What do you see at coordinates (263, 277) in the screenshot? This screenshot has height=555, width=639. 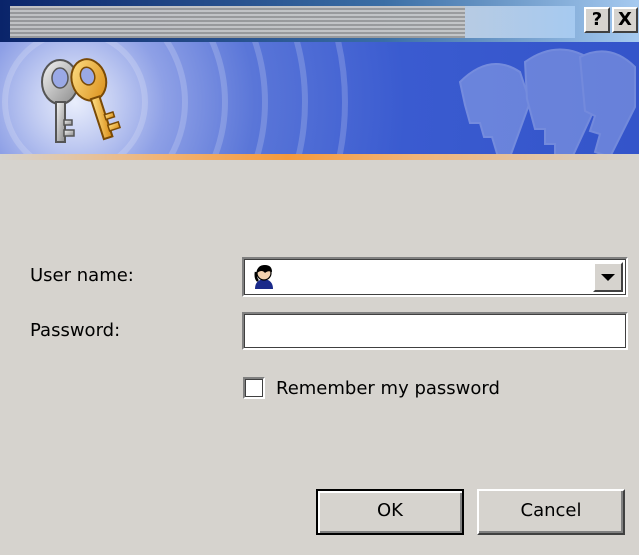 I see `user-icon` at bounding box center [263, 277].